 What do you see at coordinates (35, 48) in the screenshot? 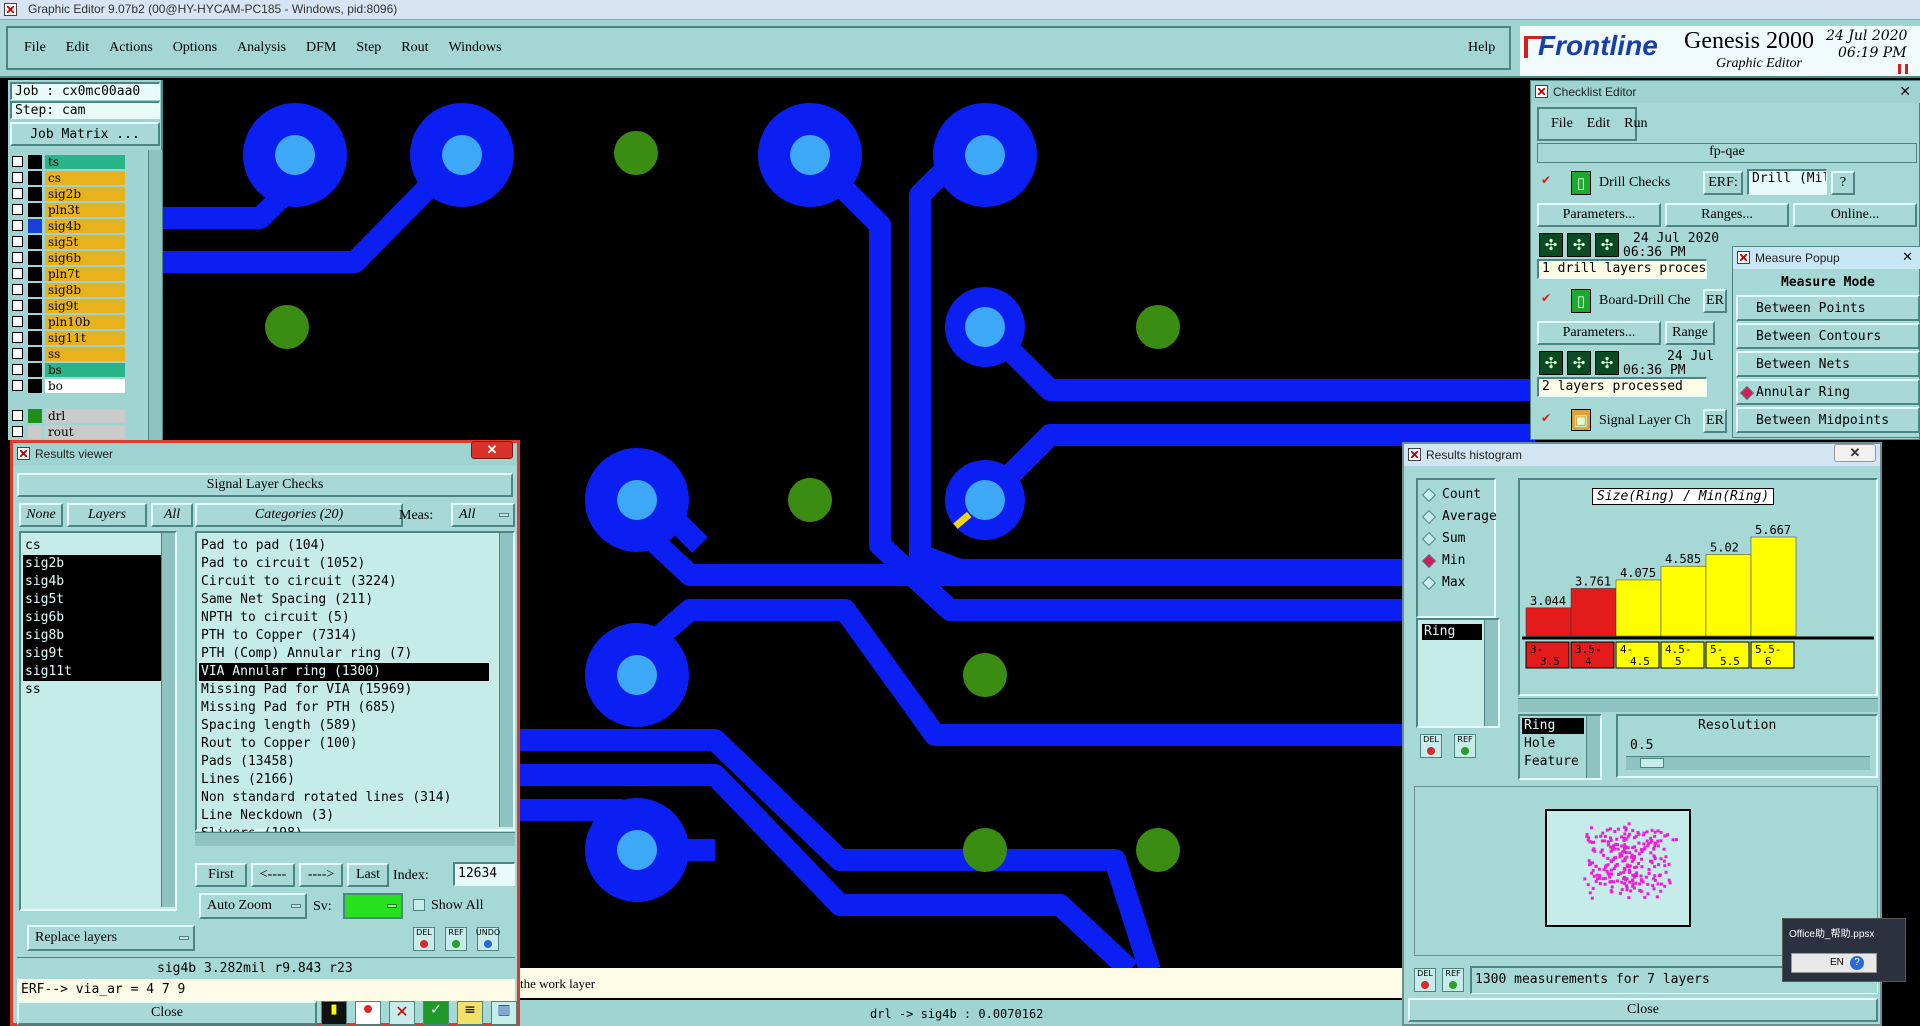
I see `menu-file: File` at bounding box center [35, 48].